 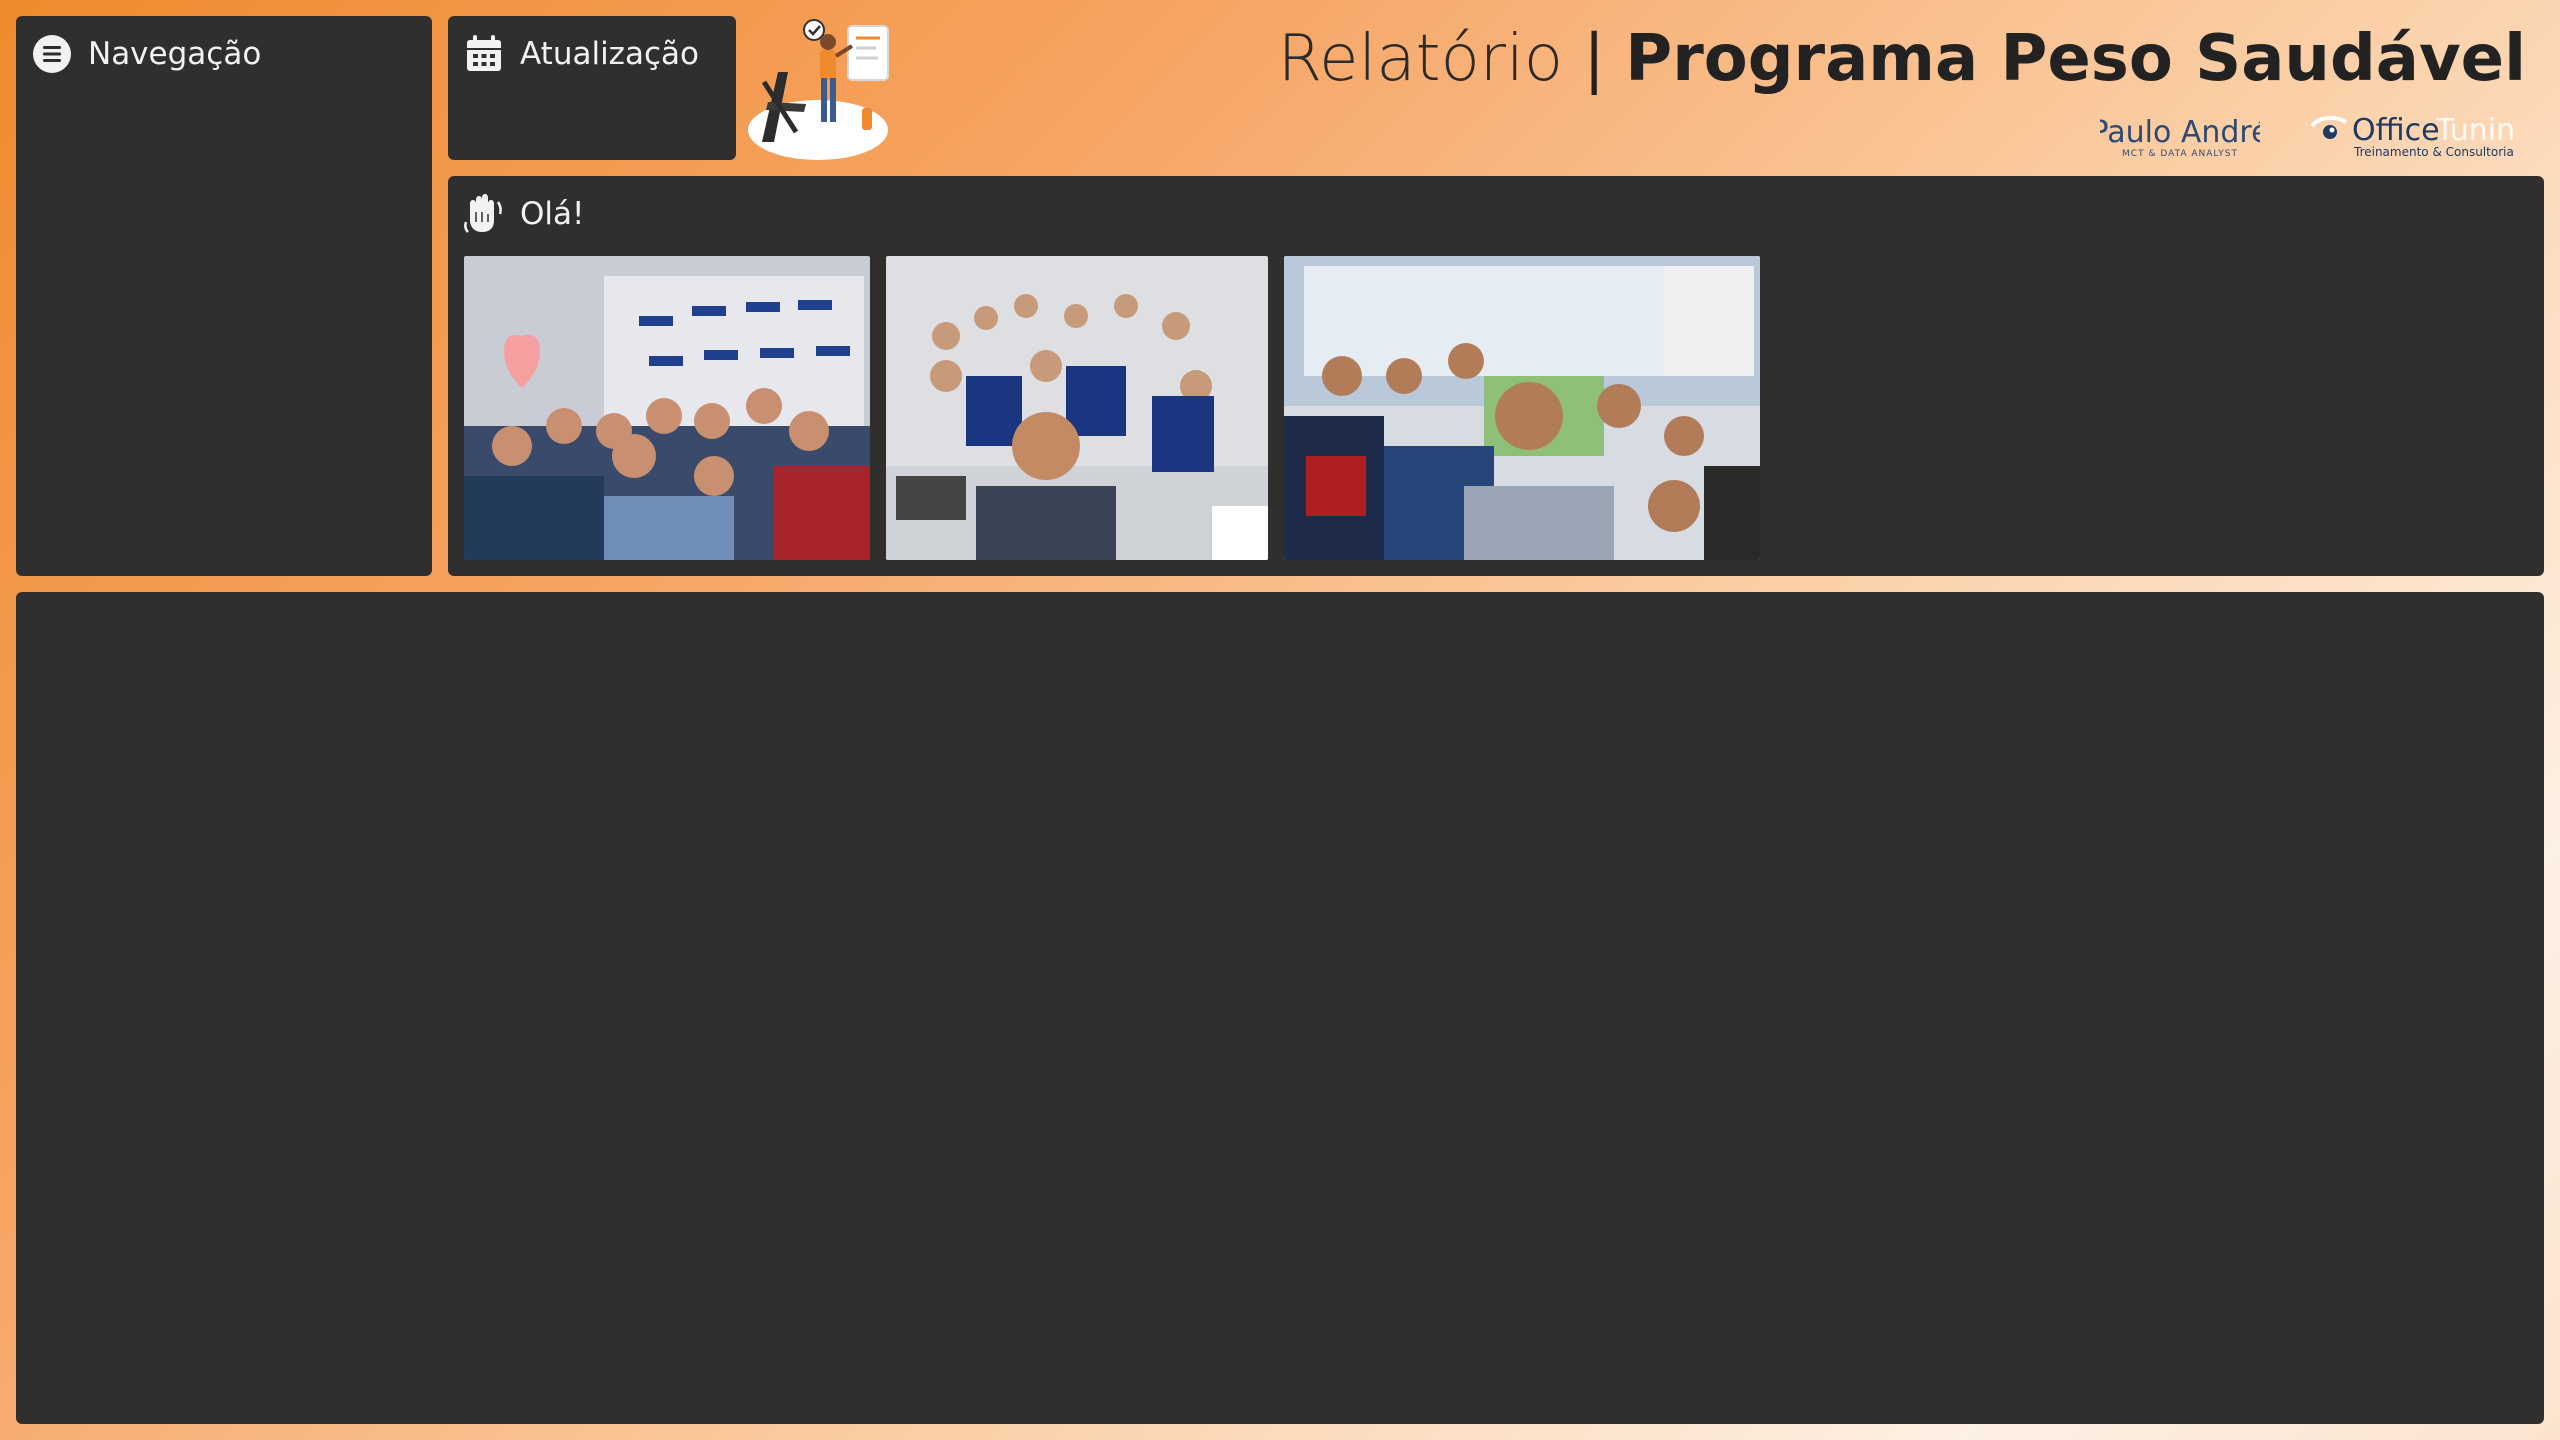 I want to click on update-header: Atualização, so click(x=580, y=54).